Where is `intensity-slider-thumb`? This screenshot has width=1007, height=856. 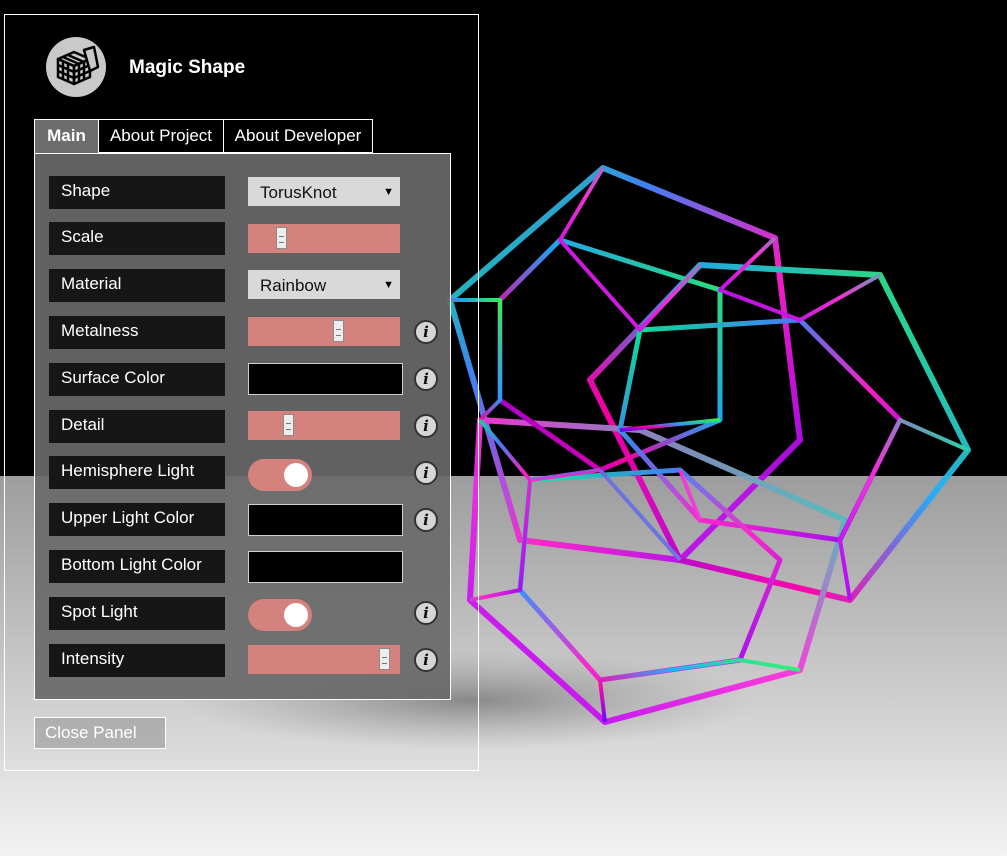
intensity-slider-thumb is located at coordinates (384, 659).